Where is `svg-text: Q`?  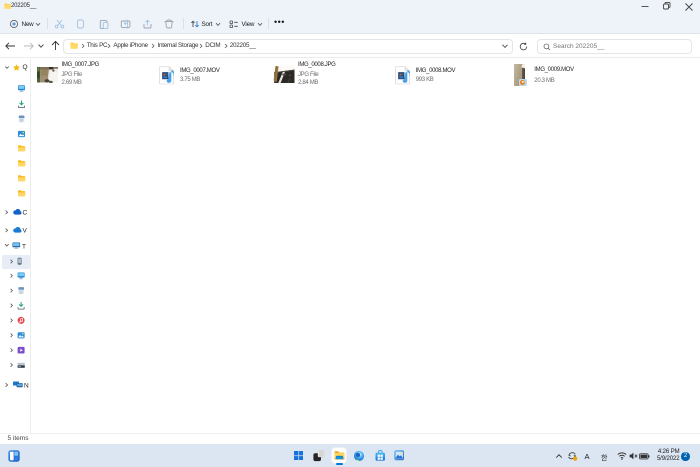
svg-text: Q is located at coordinates (25, 67).